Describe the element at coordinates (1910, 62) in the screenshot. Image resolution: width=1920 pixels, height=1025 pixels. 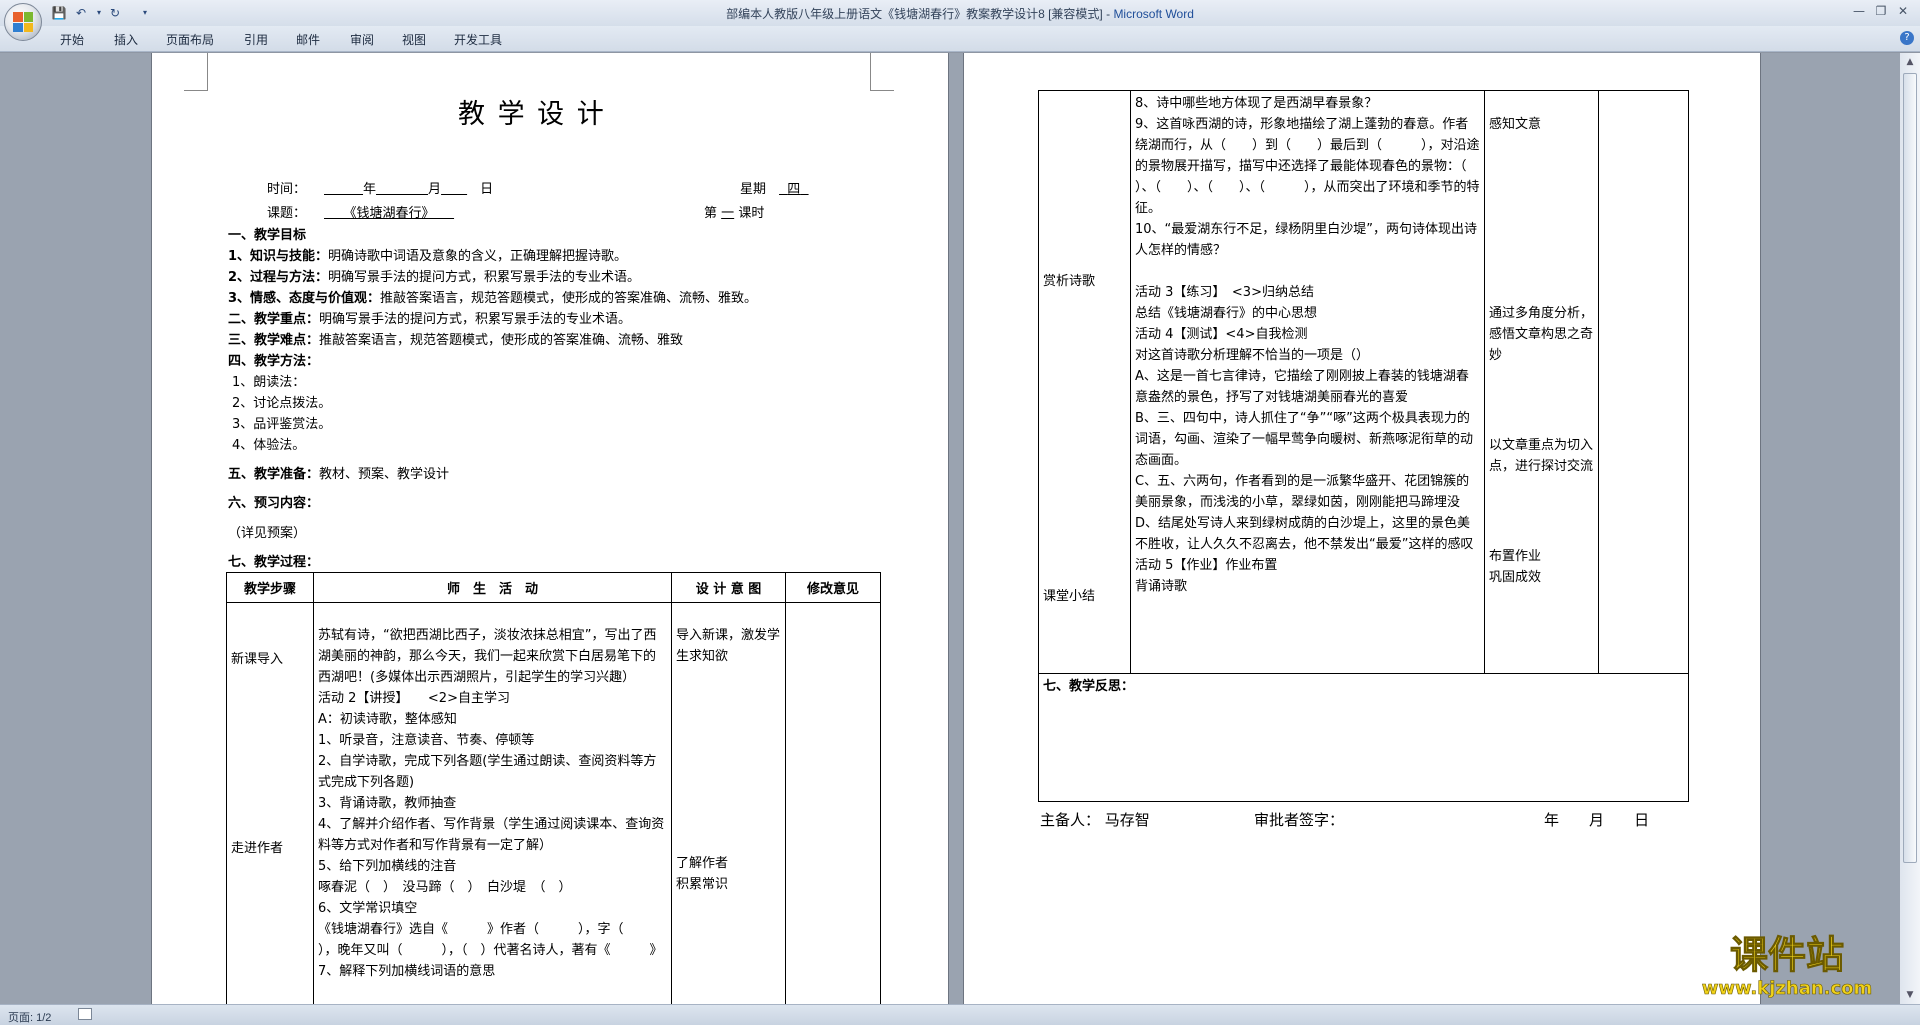
I see `scroll-up-icon: ▲` at that location.